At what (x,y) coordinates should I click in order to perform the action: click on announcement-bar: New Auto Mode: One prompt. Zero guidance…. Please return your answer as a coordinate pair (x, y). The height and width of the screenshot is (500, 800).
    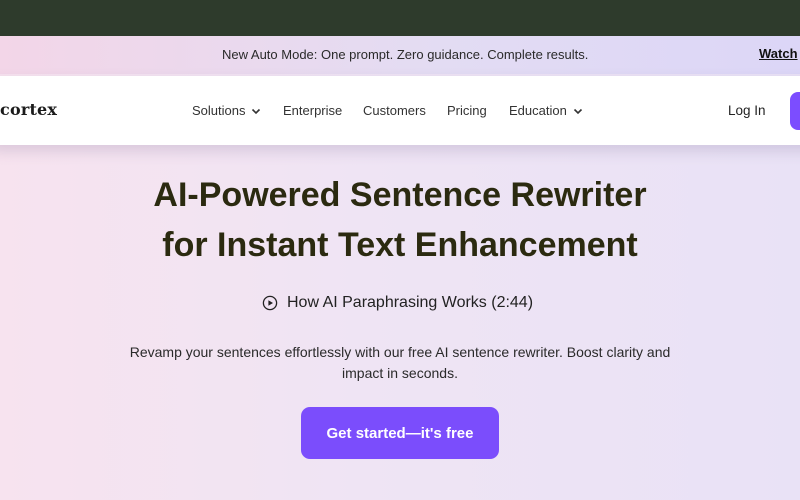
    Looking at the image, I should click on (400, 55).